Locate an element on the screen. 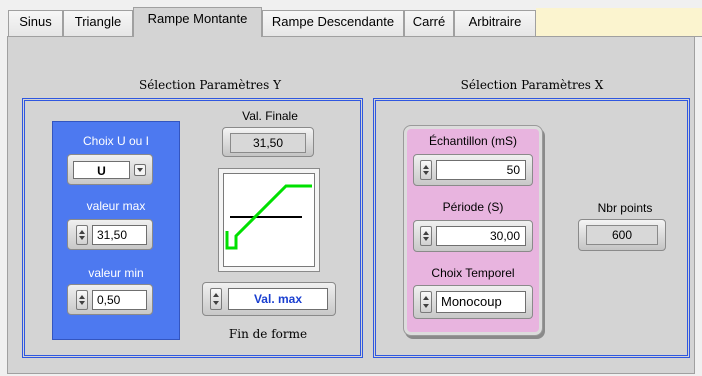 This screenshot has width=702, height=376. choix-u-i-dropdown: U is located at coordinates (101, 170).